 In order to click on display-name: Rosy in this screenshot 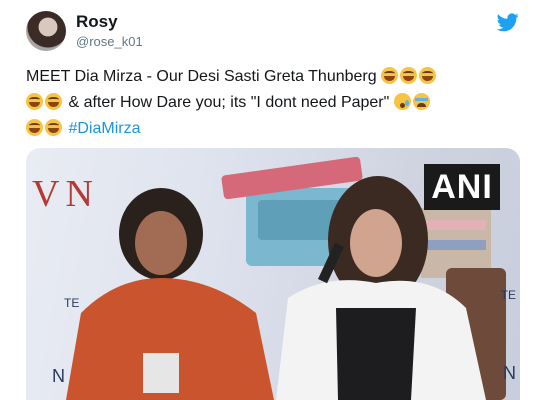, I will do `click(97, 22)`.